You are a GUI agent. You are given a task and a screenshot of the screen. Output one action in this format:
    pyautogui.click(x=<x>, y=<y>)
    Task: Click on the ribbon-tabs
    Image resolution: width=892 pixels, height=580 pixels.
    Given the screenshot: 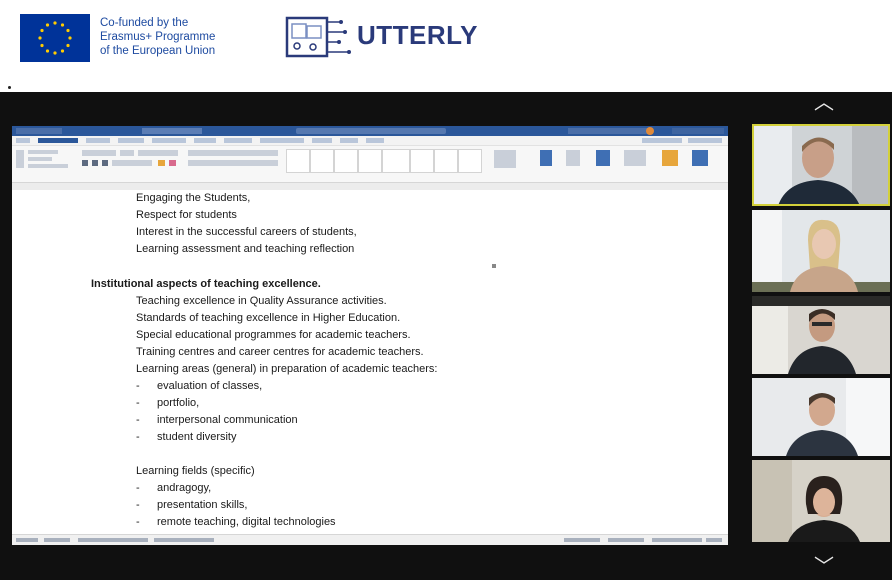 What is the action you would take?
    pyautogui.click(x=370, y=141)
    